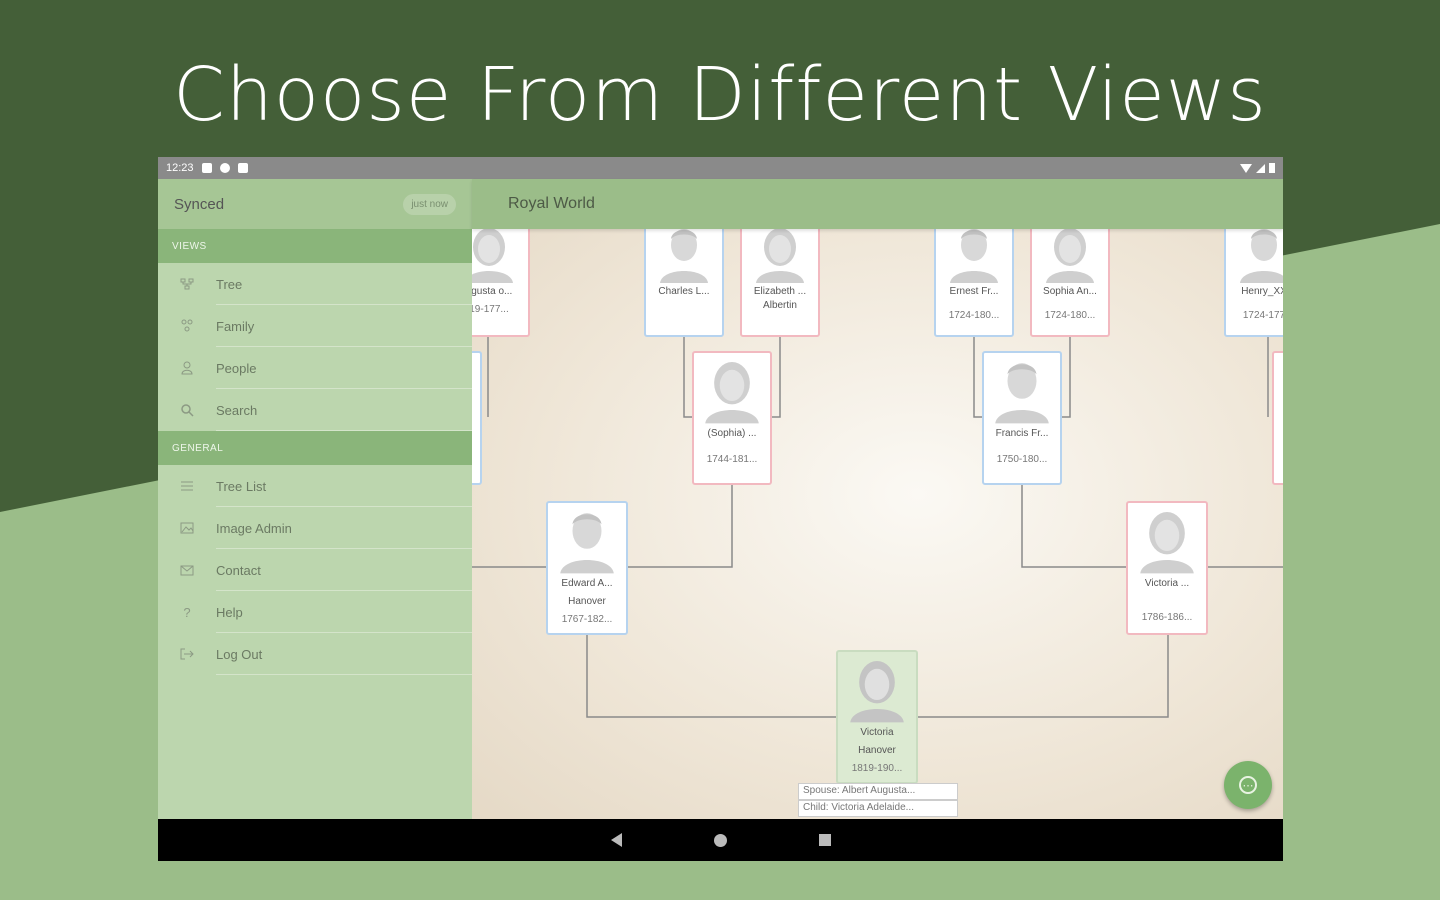 The image size is (1440, 900). I want to click on back-icon, so click(616, 840).